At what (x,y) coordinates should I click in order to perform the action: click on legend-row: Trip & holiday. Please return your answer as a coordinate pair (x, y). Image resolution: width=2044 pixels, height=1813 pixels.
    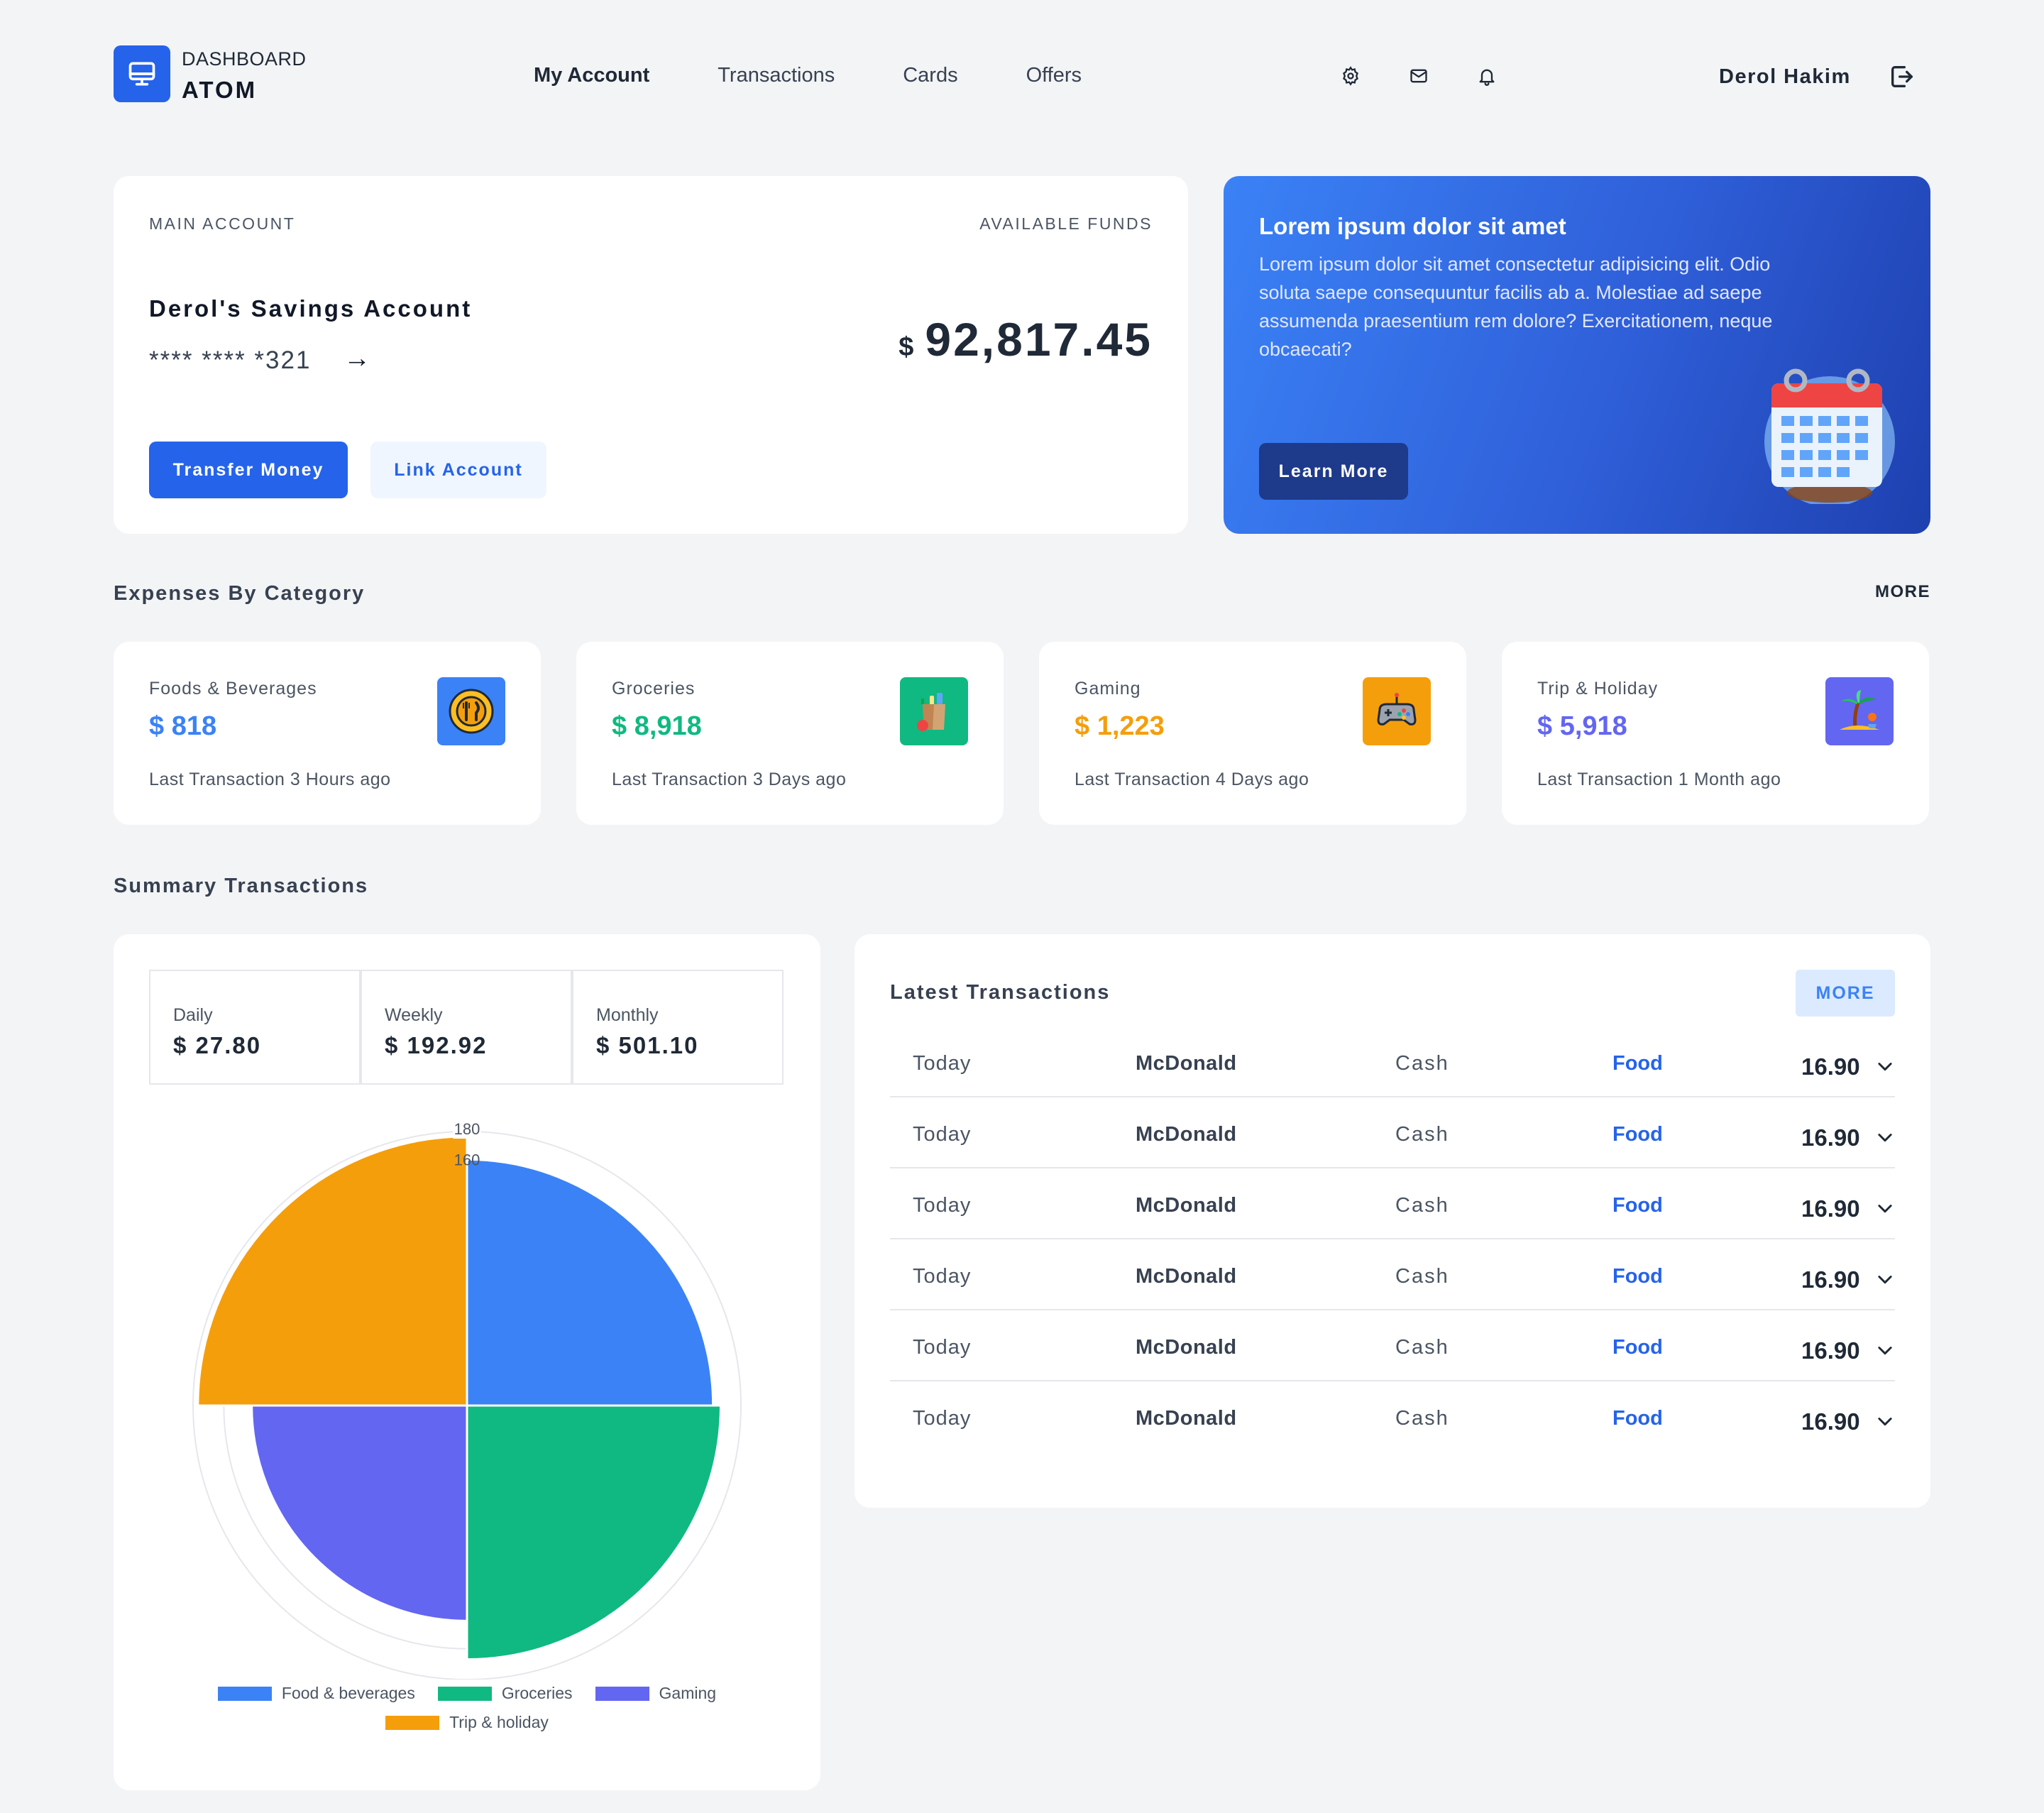
    Looking at the image, I should click on (467, 1723).